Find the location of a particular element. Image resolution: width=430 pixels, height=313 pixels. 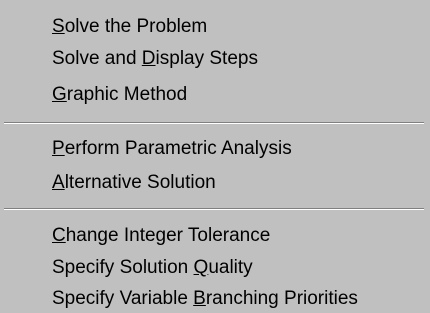

menu-item-label-post: uality is located at coordinates (230, 267).